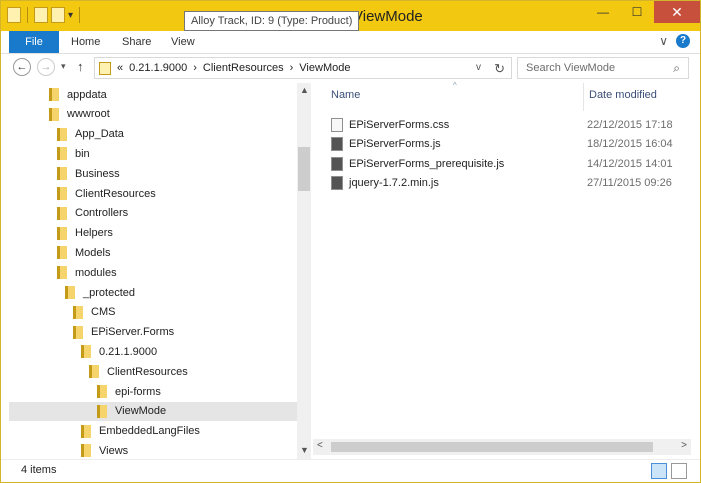  I want to click on new-folder-icon, so click(58, 15).